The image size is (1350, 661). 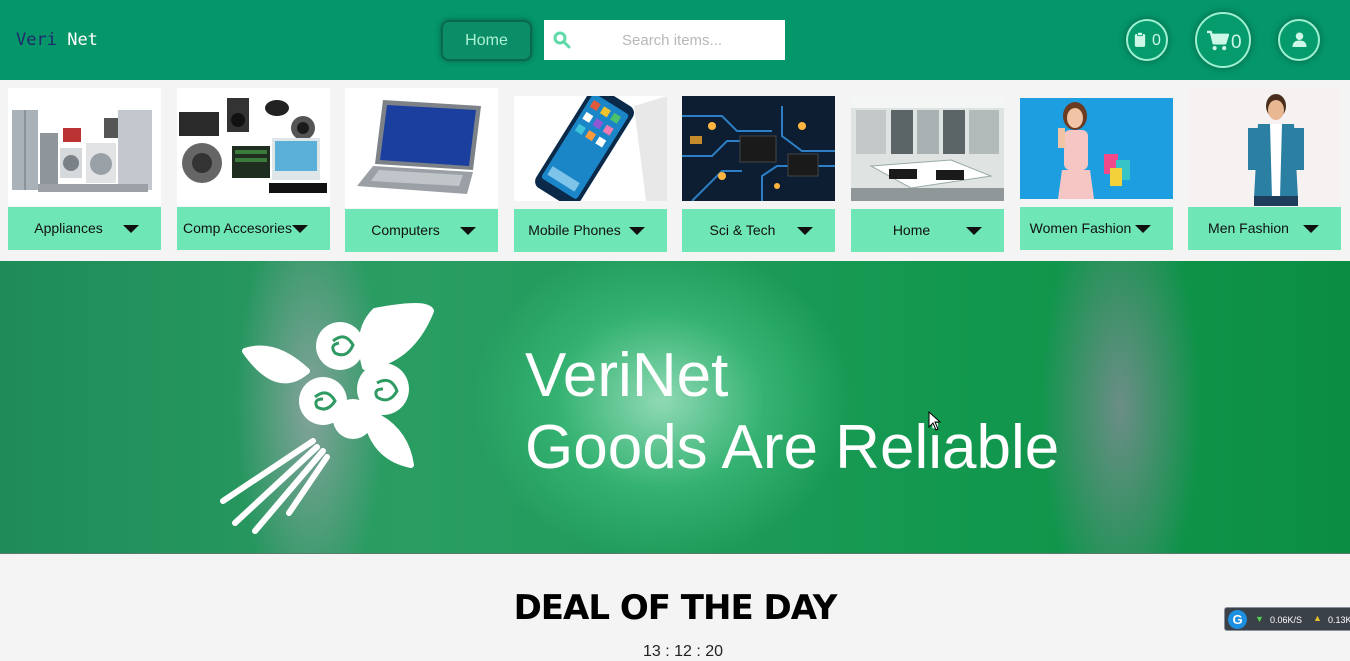 I want to click on category-card-women-fashion: Women Fashion, so click(x=1096, y=171).